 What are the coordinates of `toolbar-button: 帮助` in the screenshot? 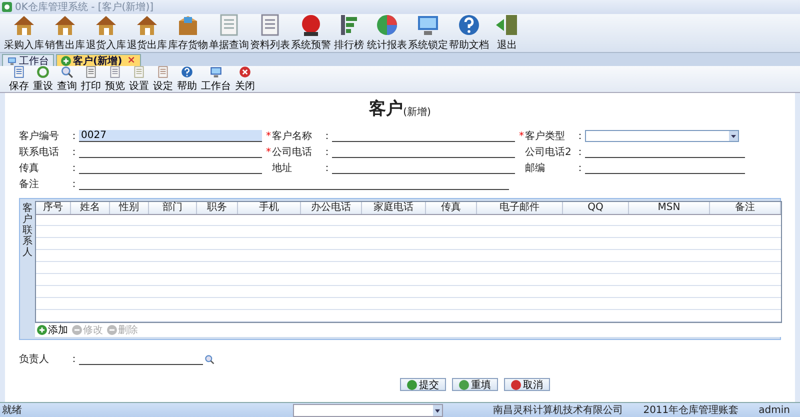 It's located at (187, 79).